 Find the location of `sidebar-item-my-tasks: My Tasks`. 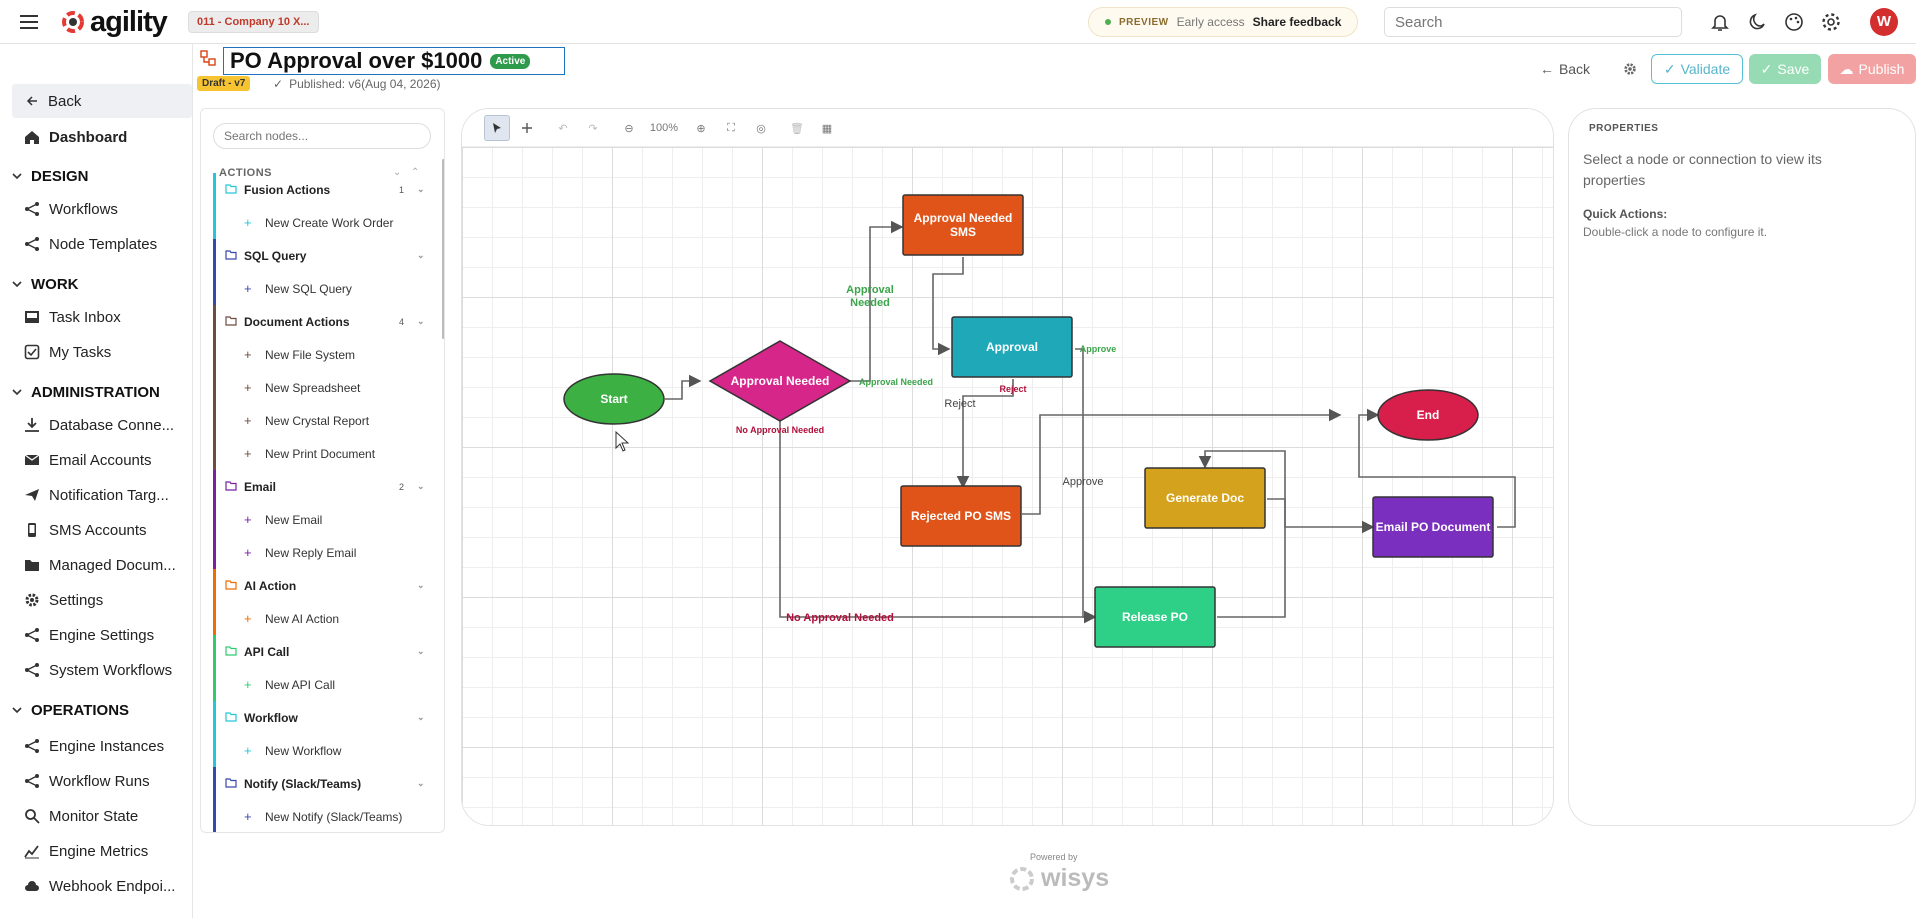

sidebar-item-my-tasks: My Tasks is located at coordinates (108, 352).